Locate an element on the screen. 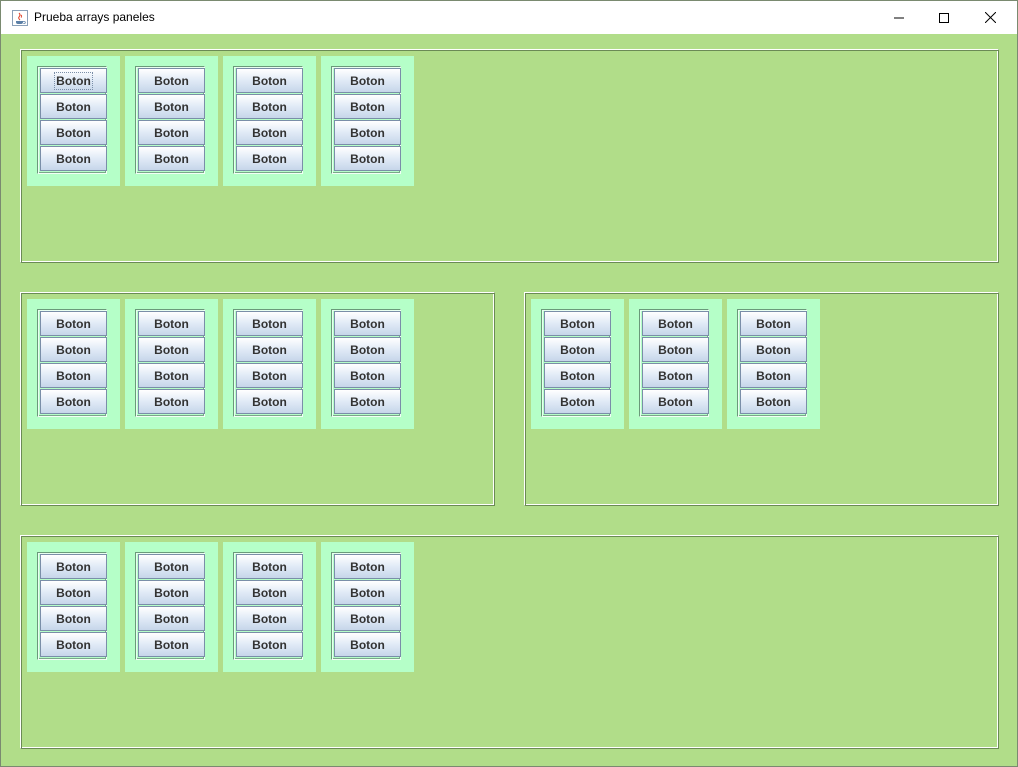 This screenshot has width=1018, height=767. minimize-button is located at coordinates (899, 17).